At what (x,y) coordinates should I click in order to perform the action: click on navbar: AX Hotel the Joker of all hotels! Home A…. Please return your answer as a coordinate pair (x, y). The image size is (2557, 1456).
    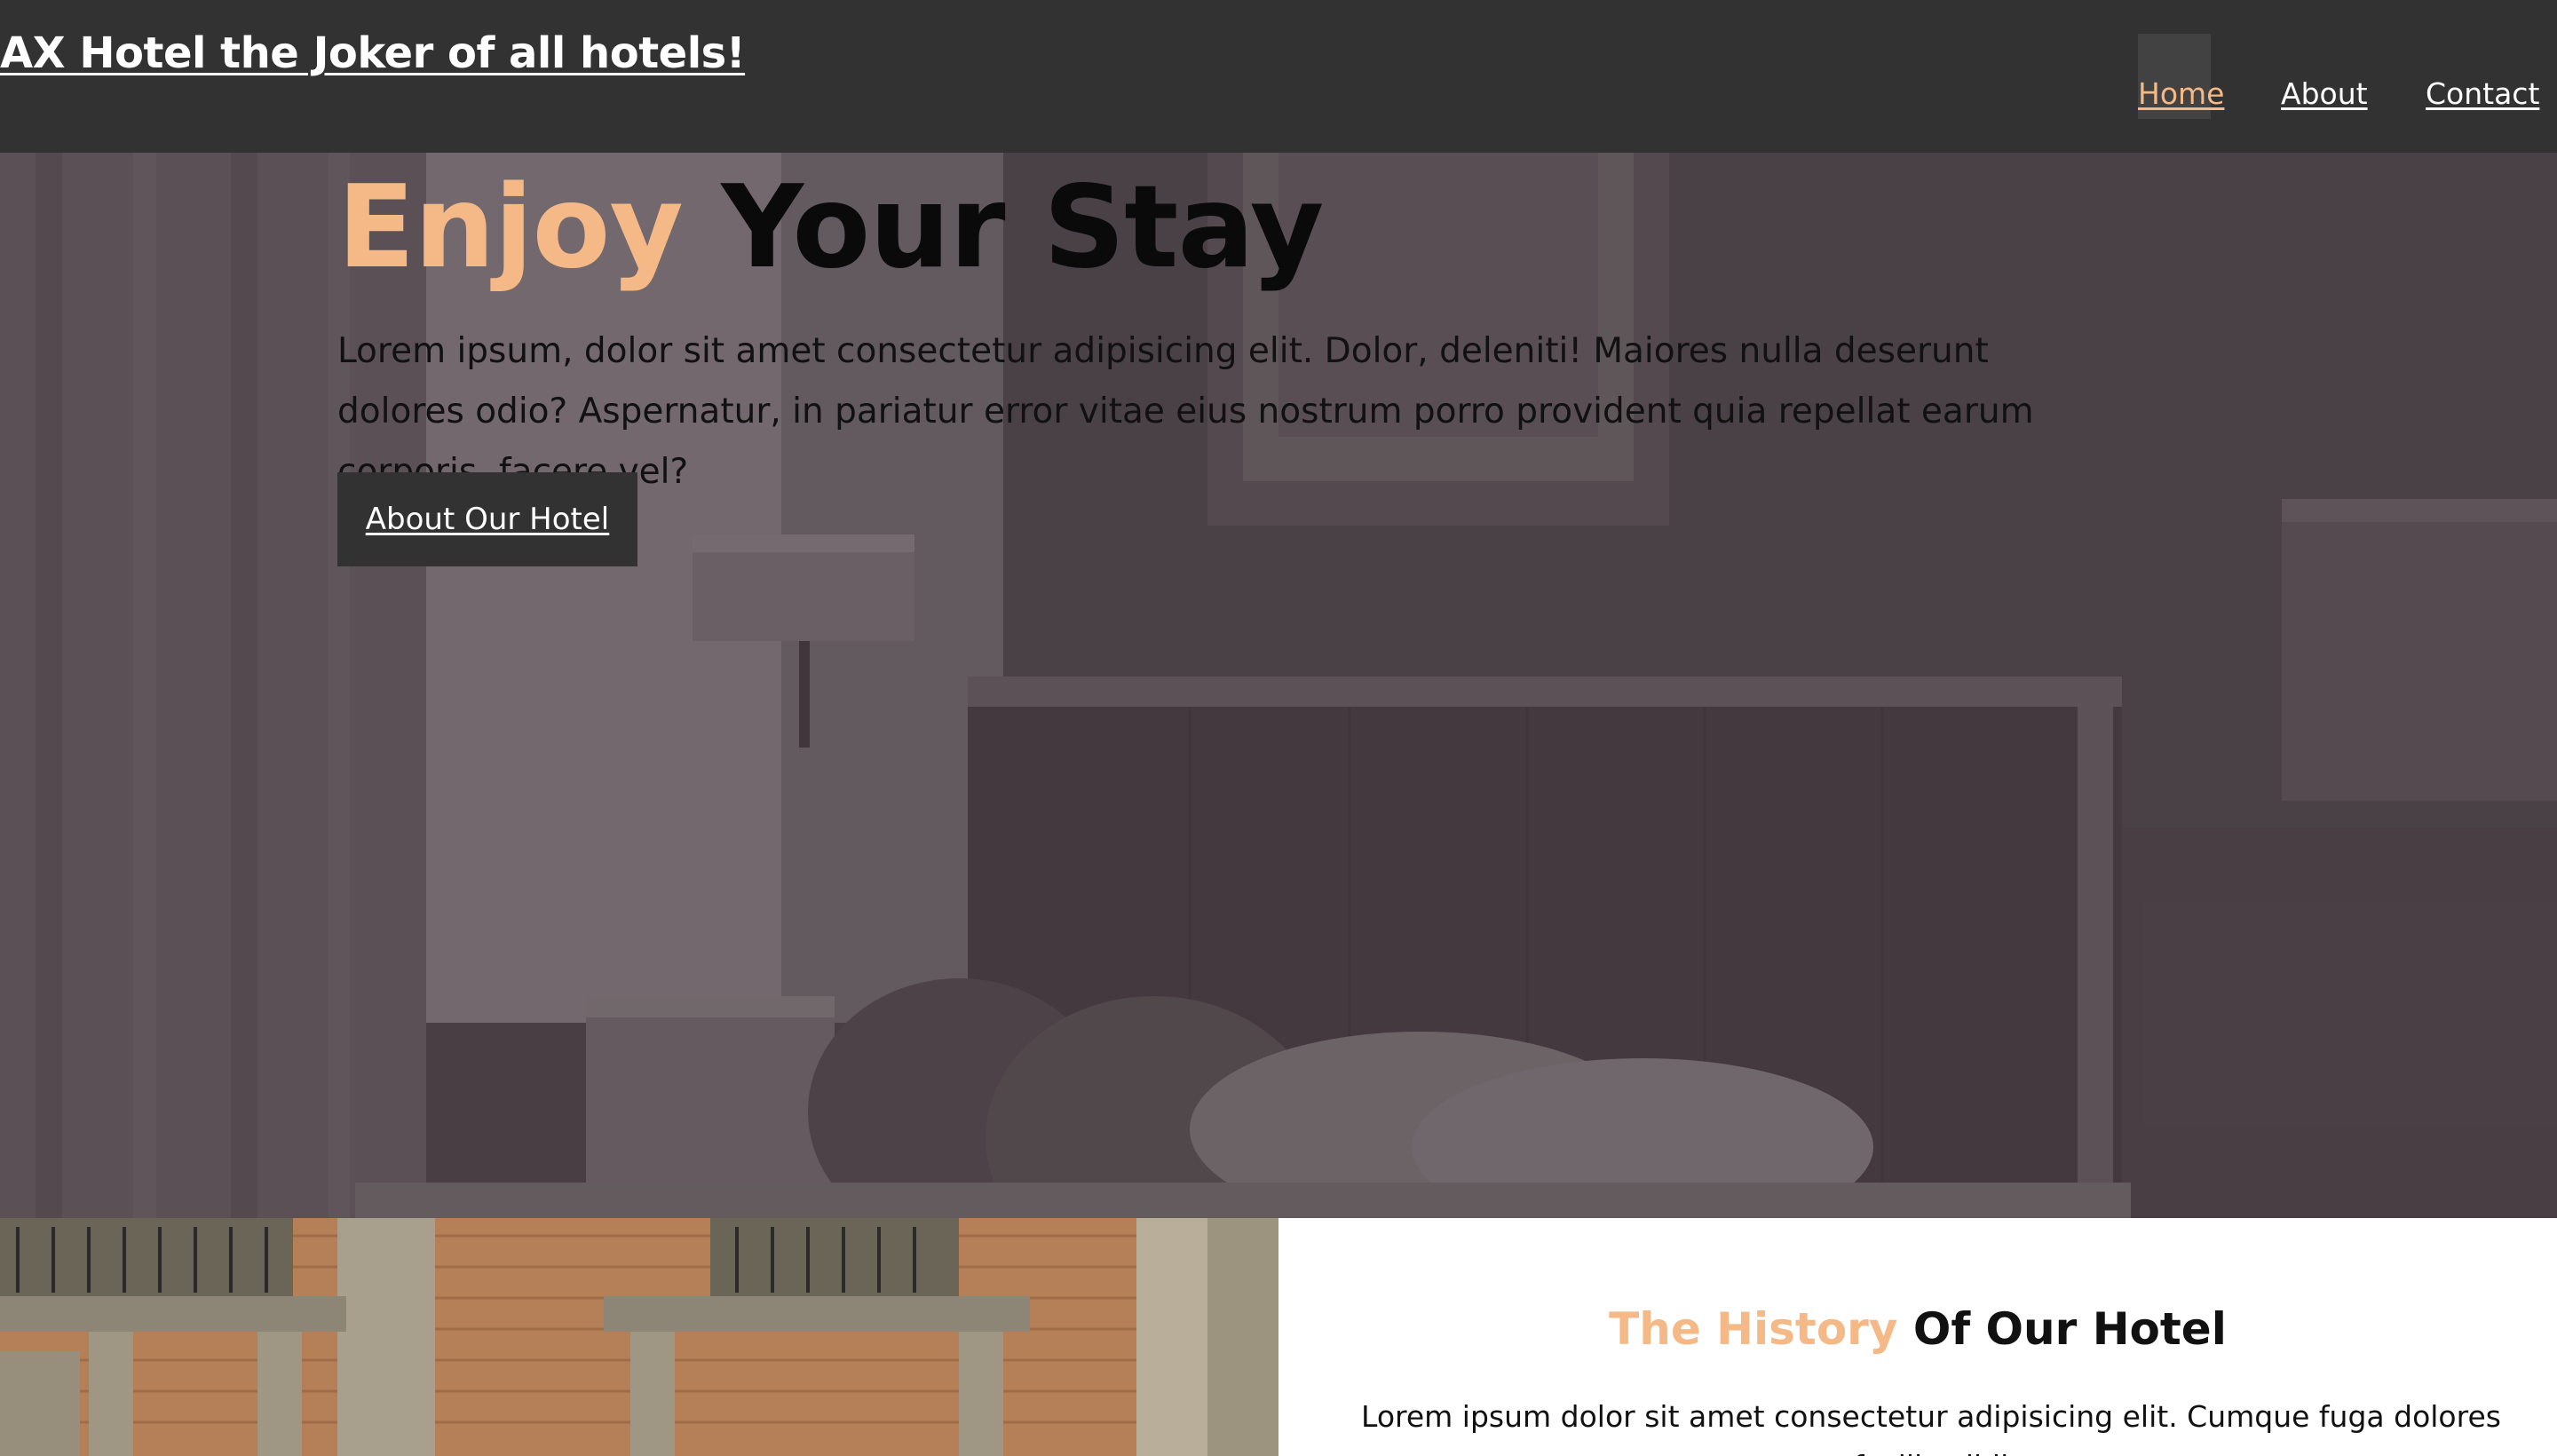
    Looking at the image, I should click on (1278, 76).